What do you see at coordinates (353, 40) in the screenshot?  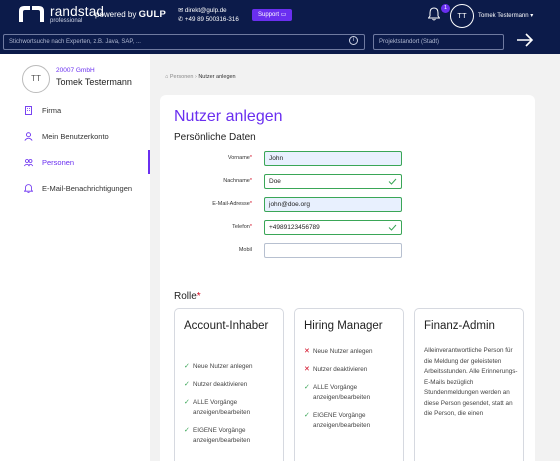 I see `info-icon: i` at bounding box center [353, 40].